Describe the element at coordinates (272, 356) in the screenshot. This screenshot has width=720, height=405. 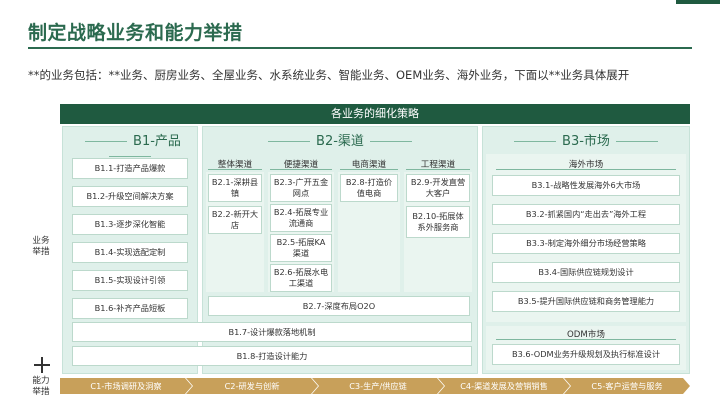
I see `b1-wide-item: B1.8-打造设计能力` at that location.